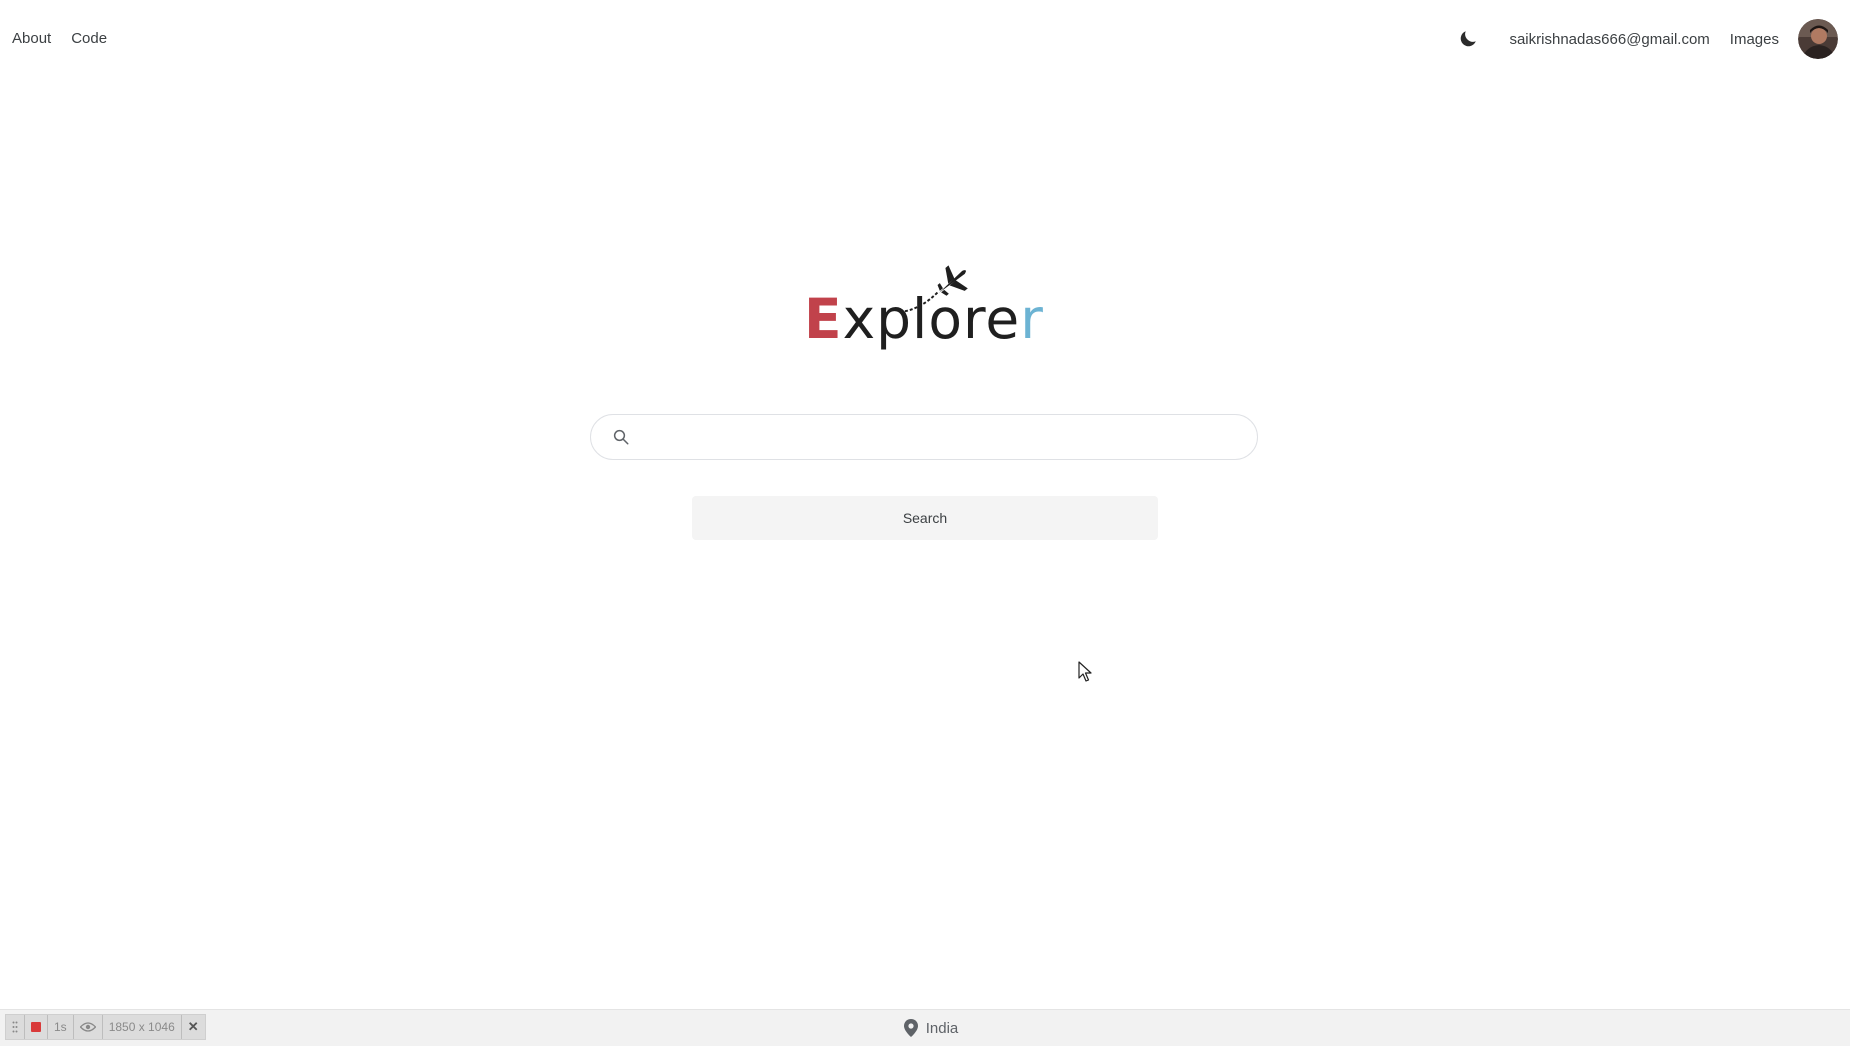 The height and width of the screenshot is (1046, 1850). I want to click on footer: India 1s 1850 x 1046 ✕, so click(925, 1027).